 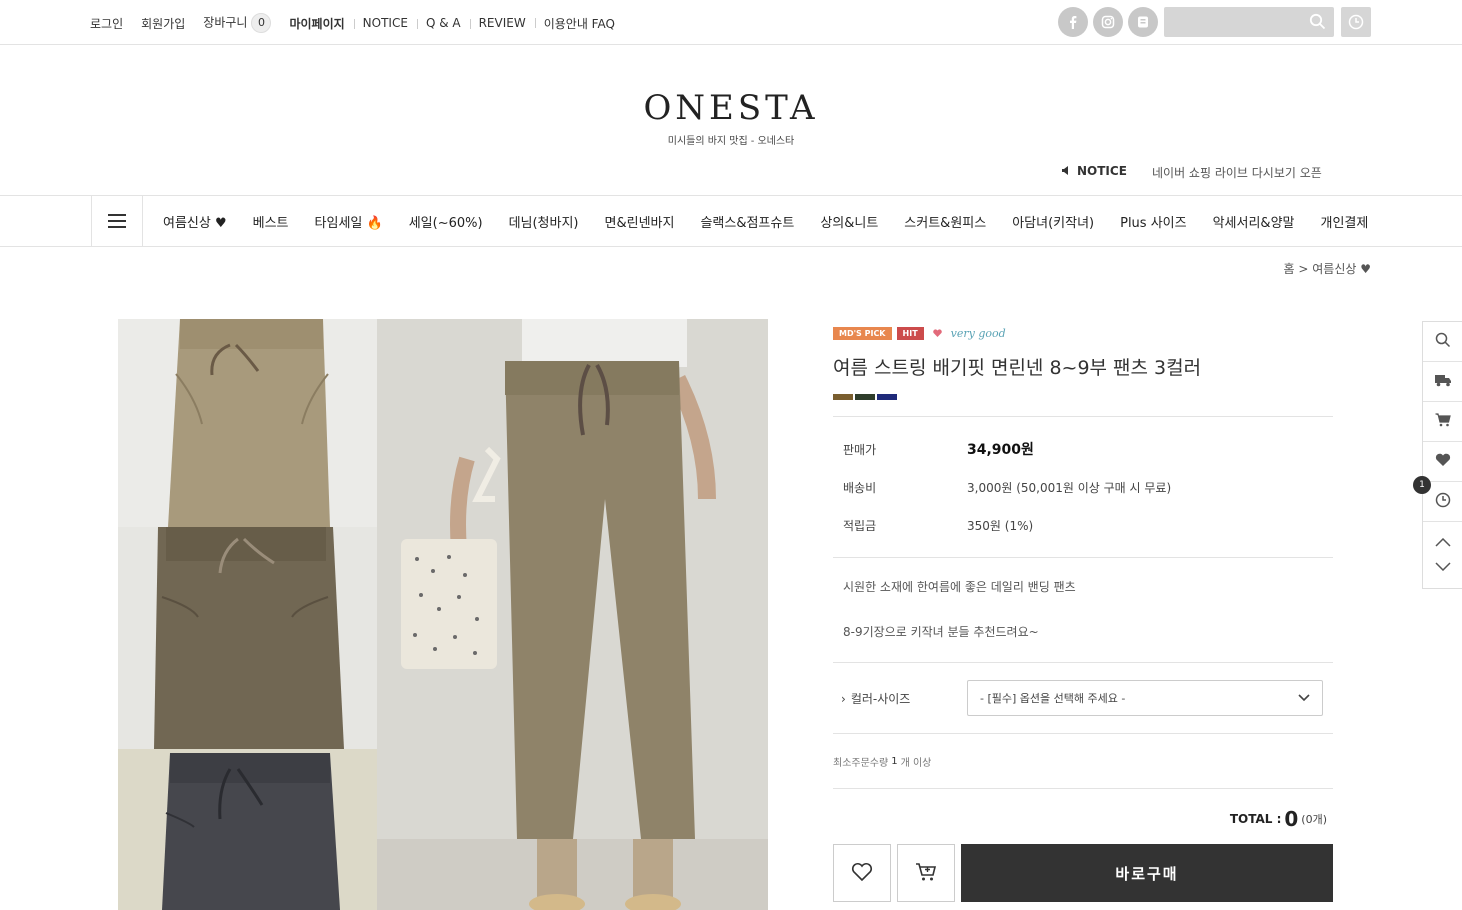 I want to click on wishlist-button, so click(x=862, y=873).